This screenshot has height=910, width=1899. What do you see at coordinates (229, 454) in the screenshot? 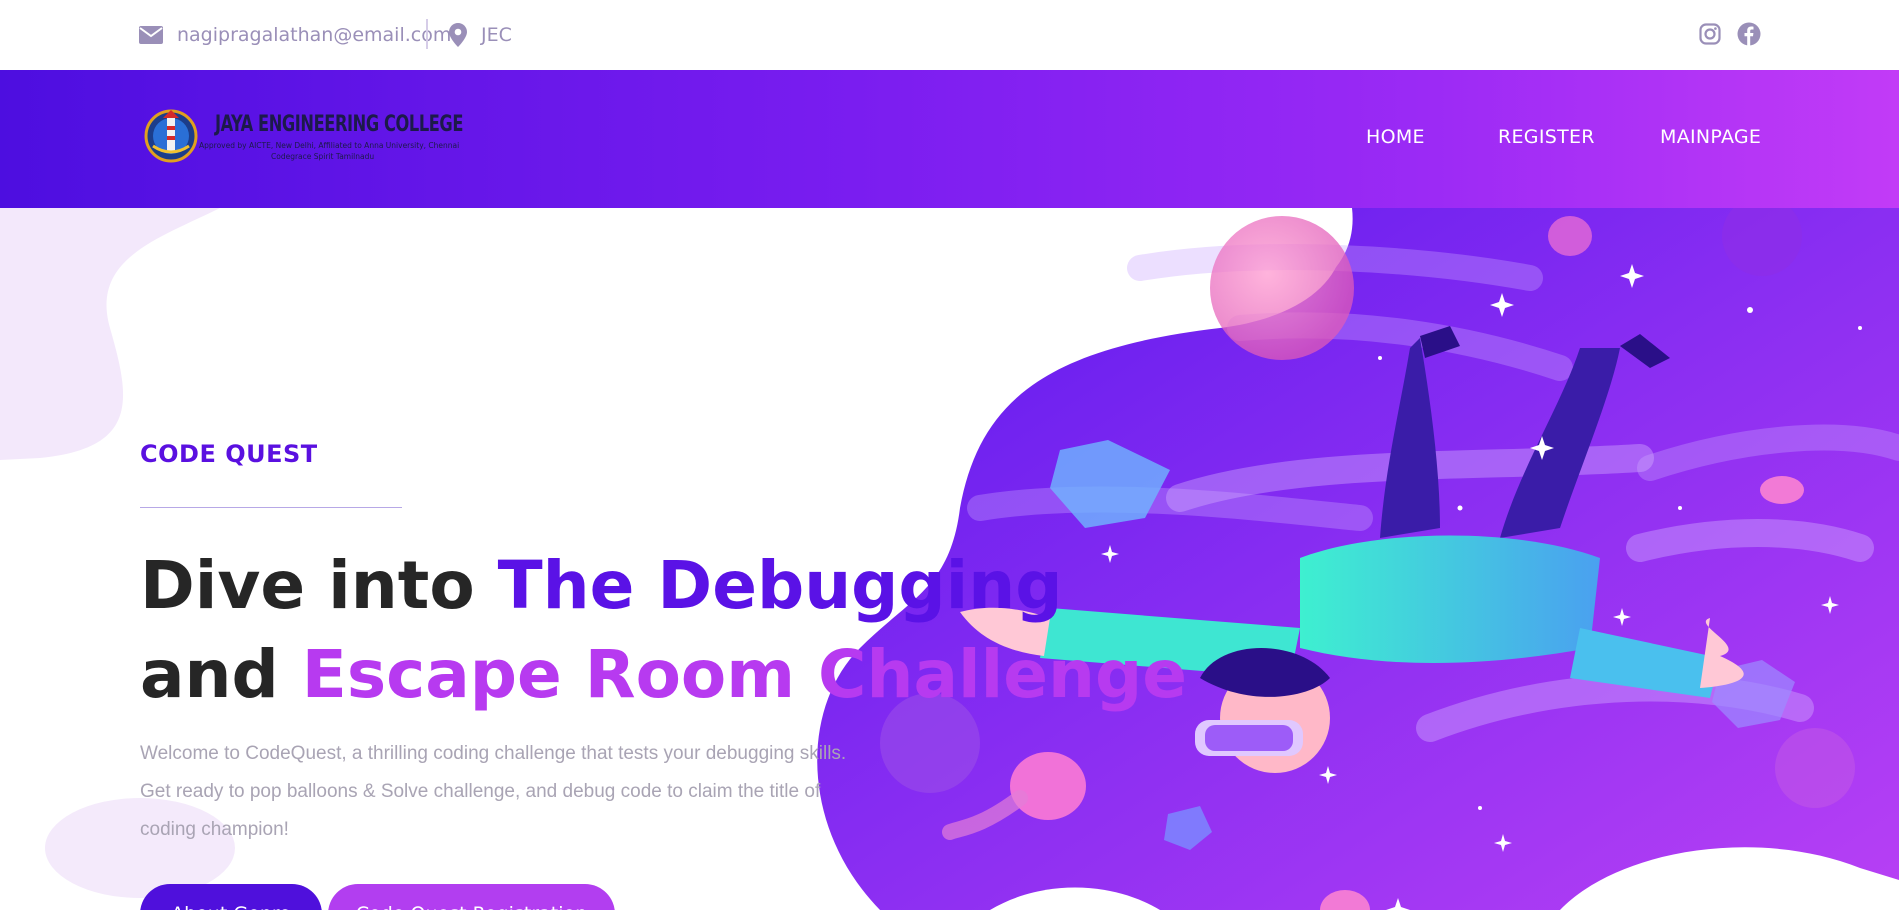
I see `hero-kicker: CODE QUEST` at bounding box center [229, 454].